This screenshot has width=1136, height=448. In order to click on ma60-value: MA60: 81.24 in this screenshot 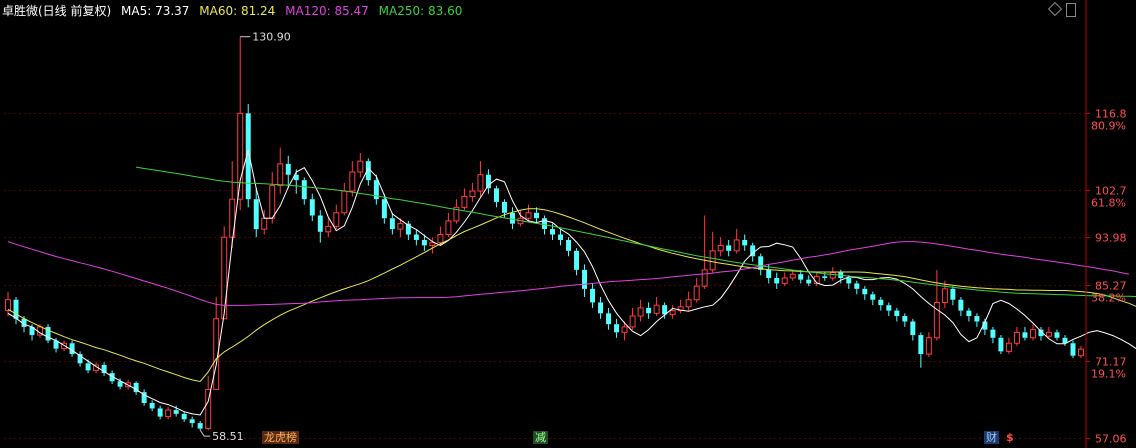, I will do `click(237, 11)`.